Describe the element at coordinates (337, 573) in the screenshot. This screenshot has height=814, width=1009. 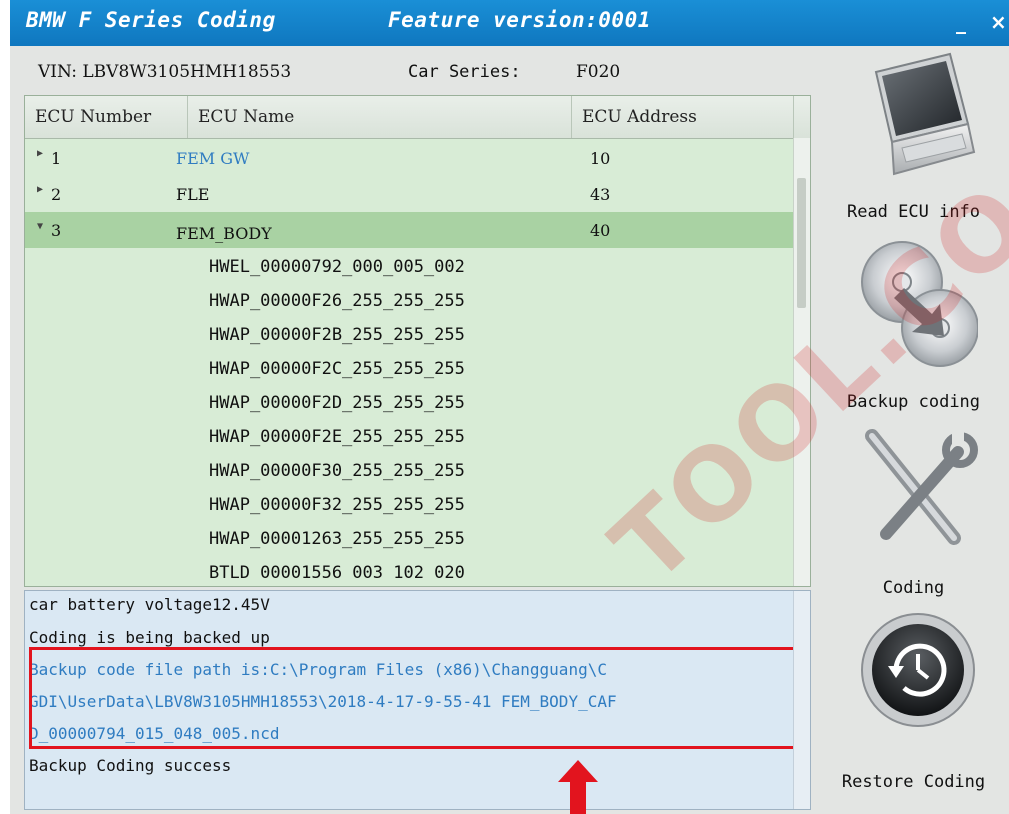
I see `list-item: BTLD 00001556 003 102 020` at that location.